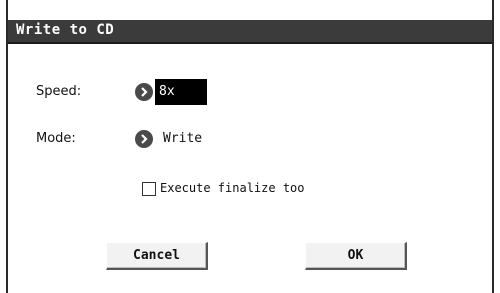 This screenshot has width=500, height=293. I want to click on mode-label: Mode:, so click(56, 138).